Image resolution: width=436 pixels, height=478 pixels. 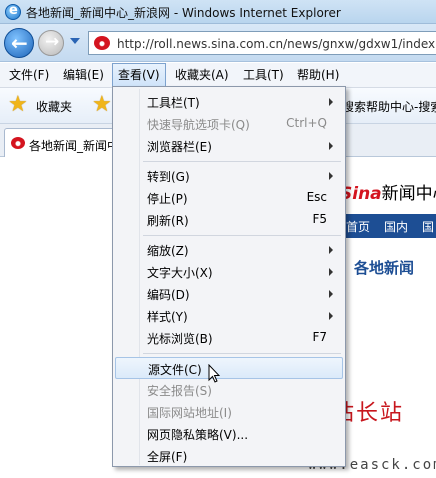 I want to click on menu-item-label: 浏览器栏(E), so click(x=179, y=147).